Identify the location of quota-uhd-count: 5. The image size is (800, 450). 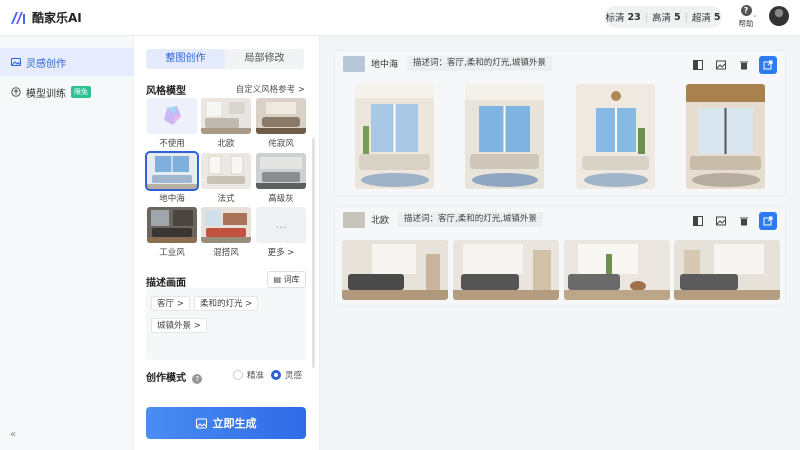
(717, 17).